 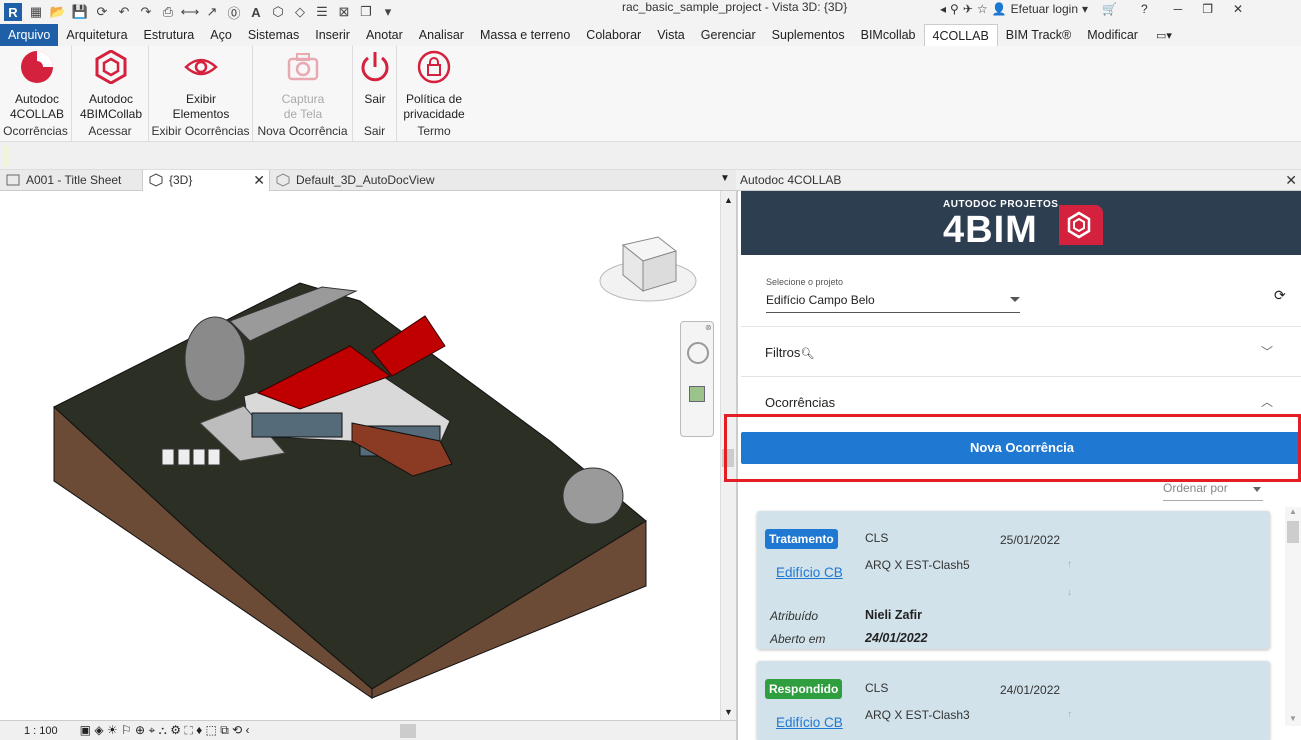 I want to click on tab-arquivo: Arquivo, so click(x=29, y=35).